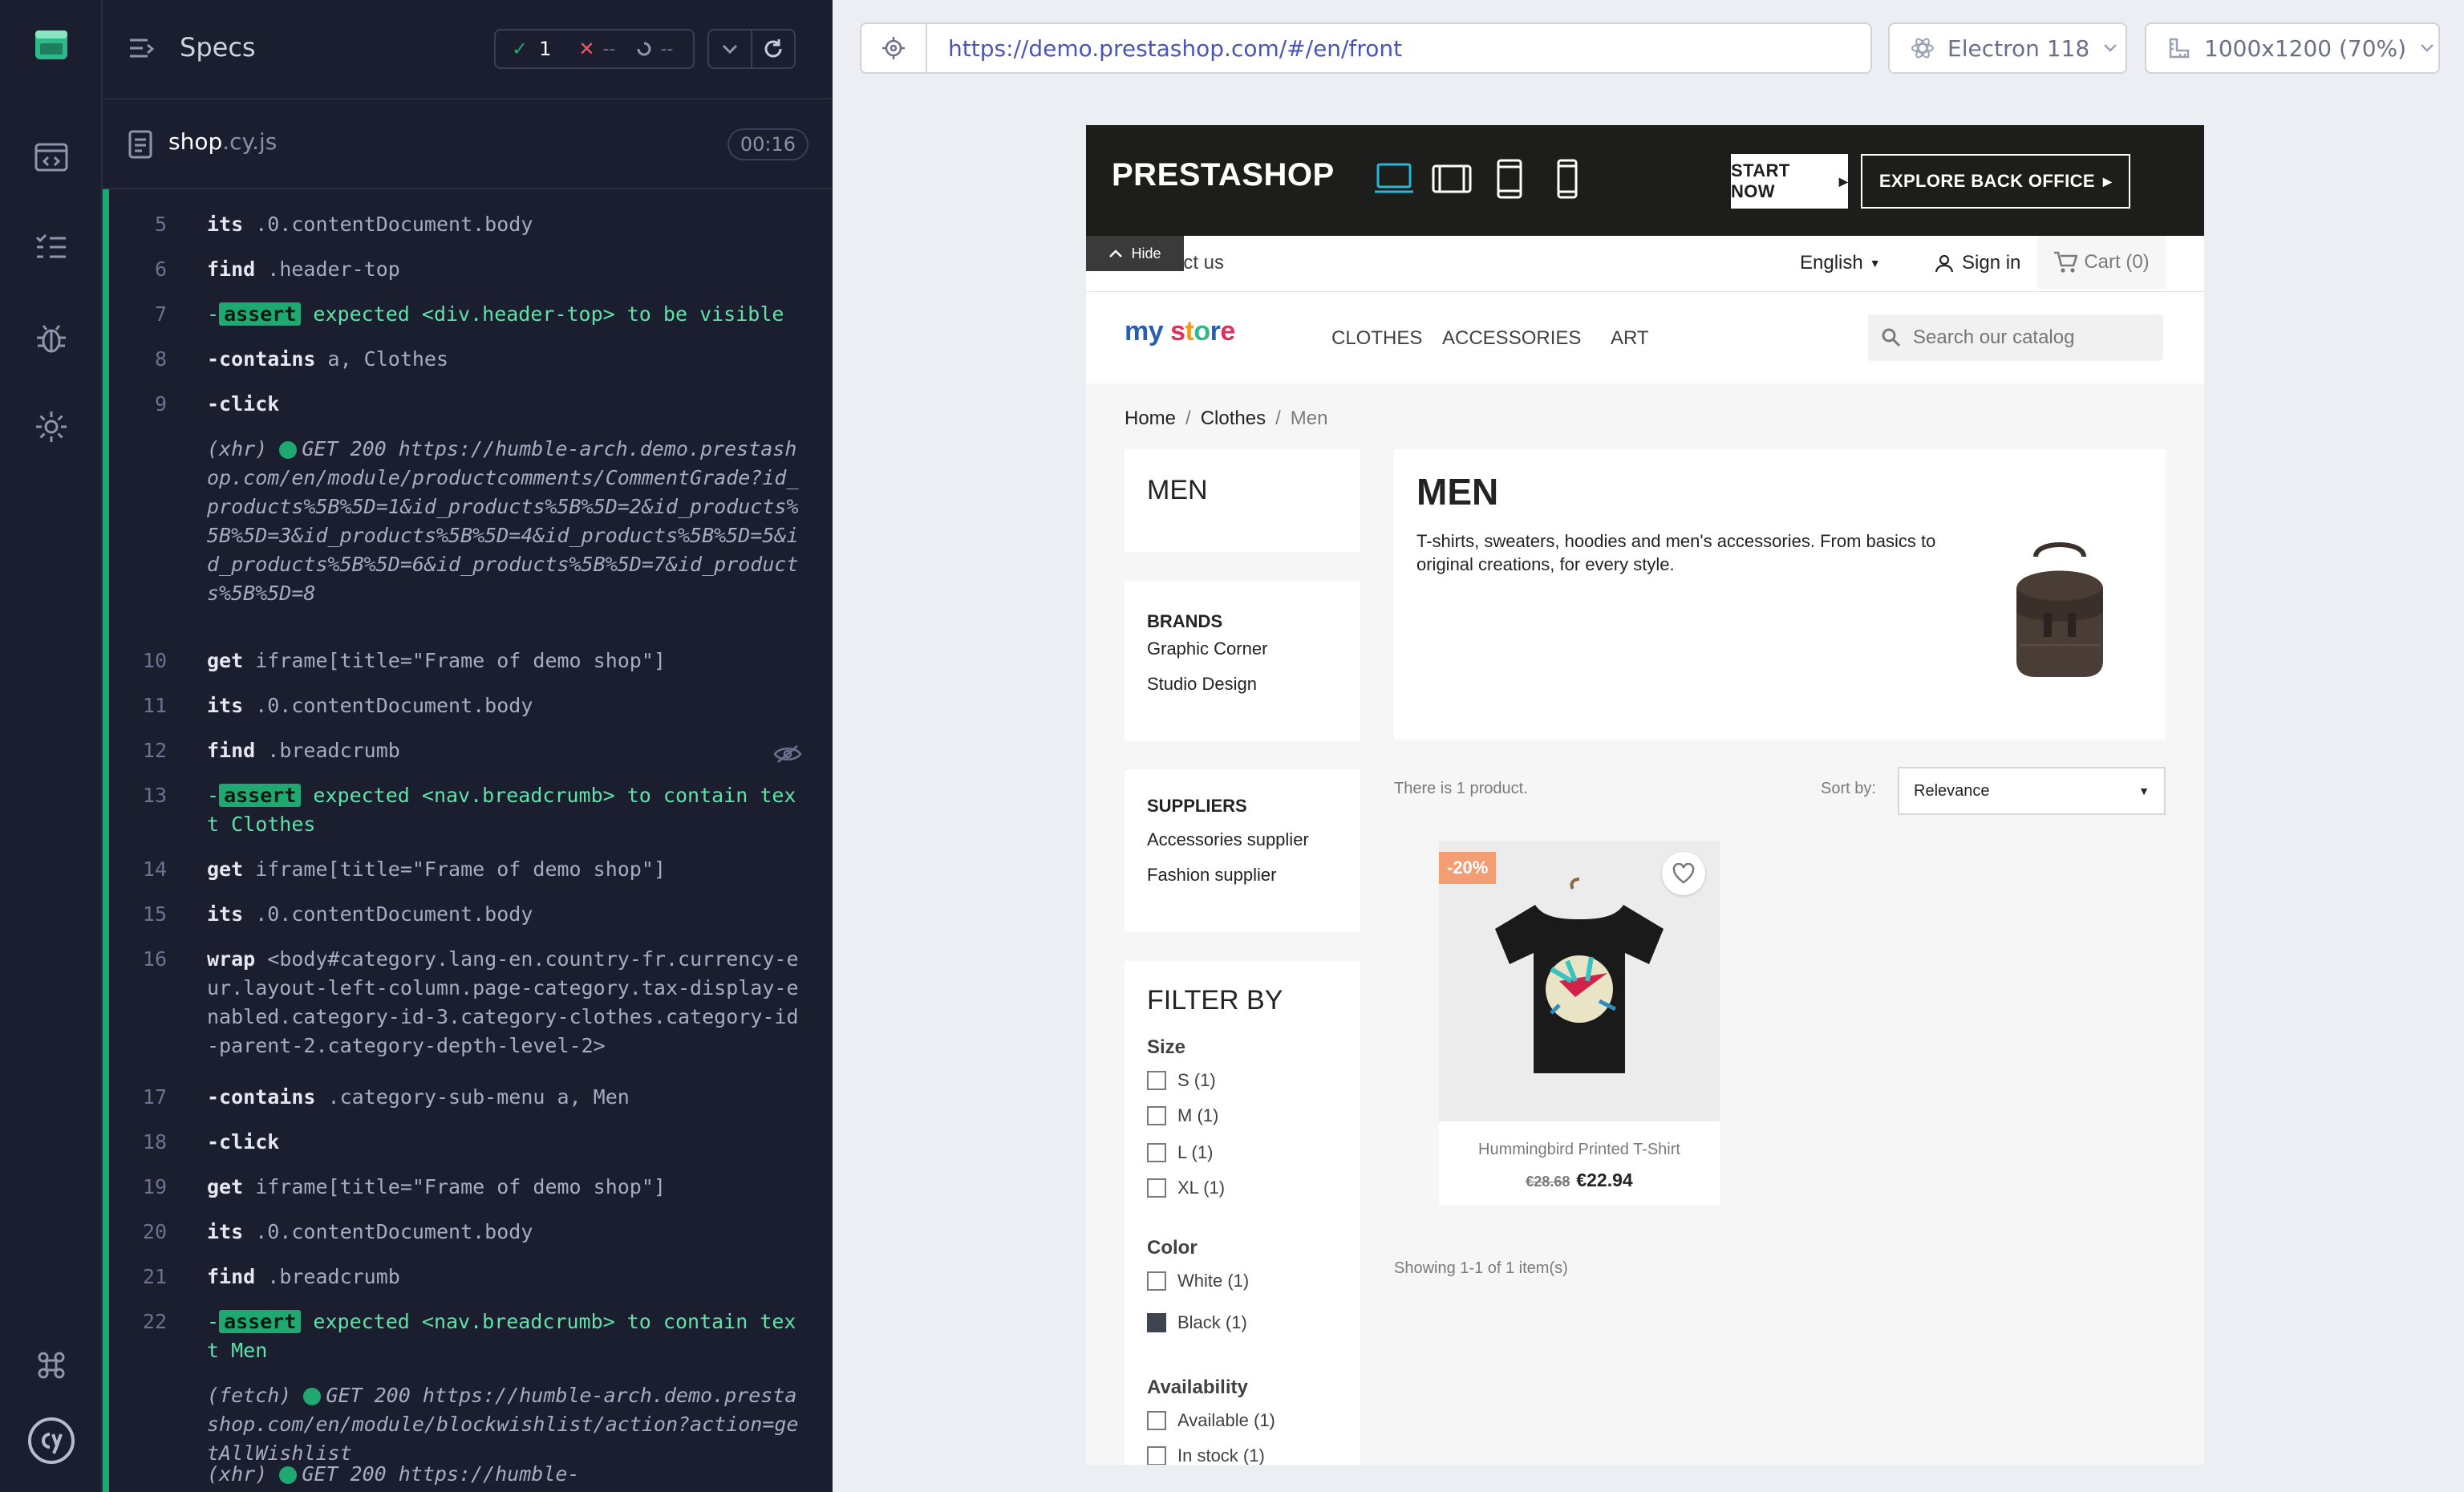 The image size is (2464, 1492). I want to click on nav-art-link: ART, so click(1630, 338).